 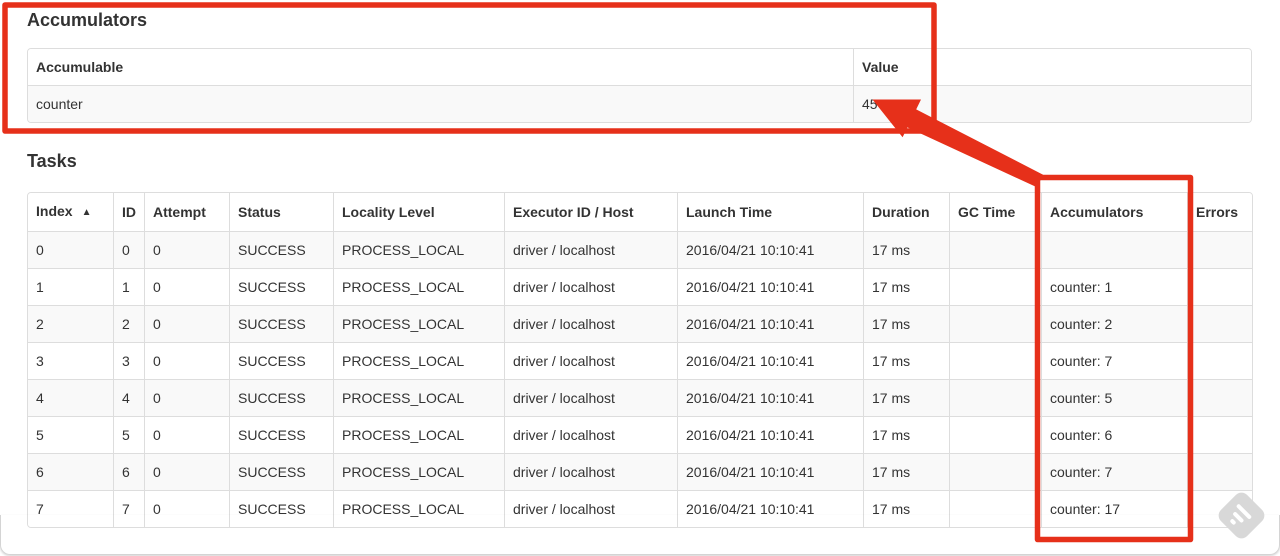 I want to click on task-accumulators-cell: counter: 5, so click(x=1114, y=397).